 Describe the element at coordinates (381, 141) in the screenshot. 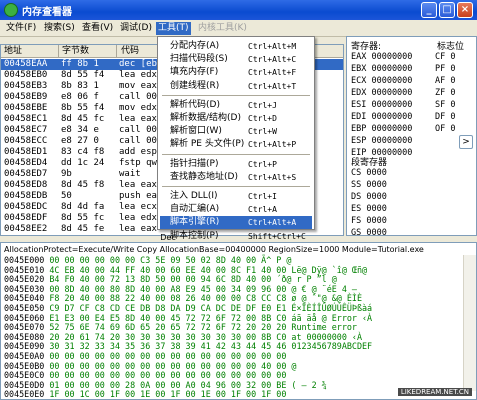

I see `register-value: ESP 00000000` at that location.